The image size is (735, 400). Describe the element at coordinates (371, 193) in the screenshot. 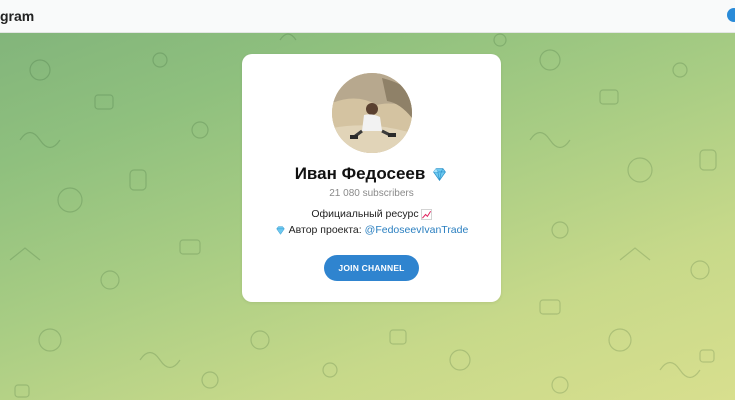

I see `subscriber-count: 21 080 subscribers` at that location.